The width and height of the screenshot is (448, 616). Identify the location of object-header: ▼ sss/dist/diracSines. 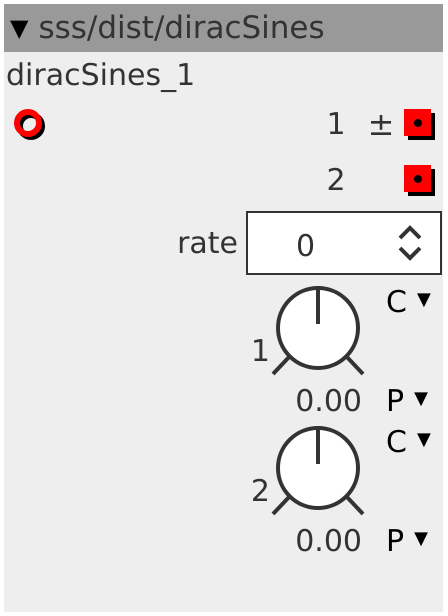
(223, 28).